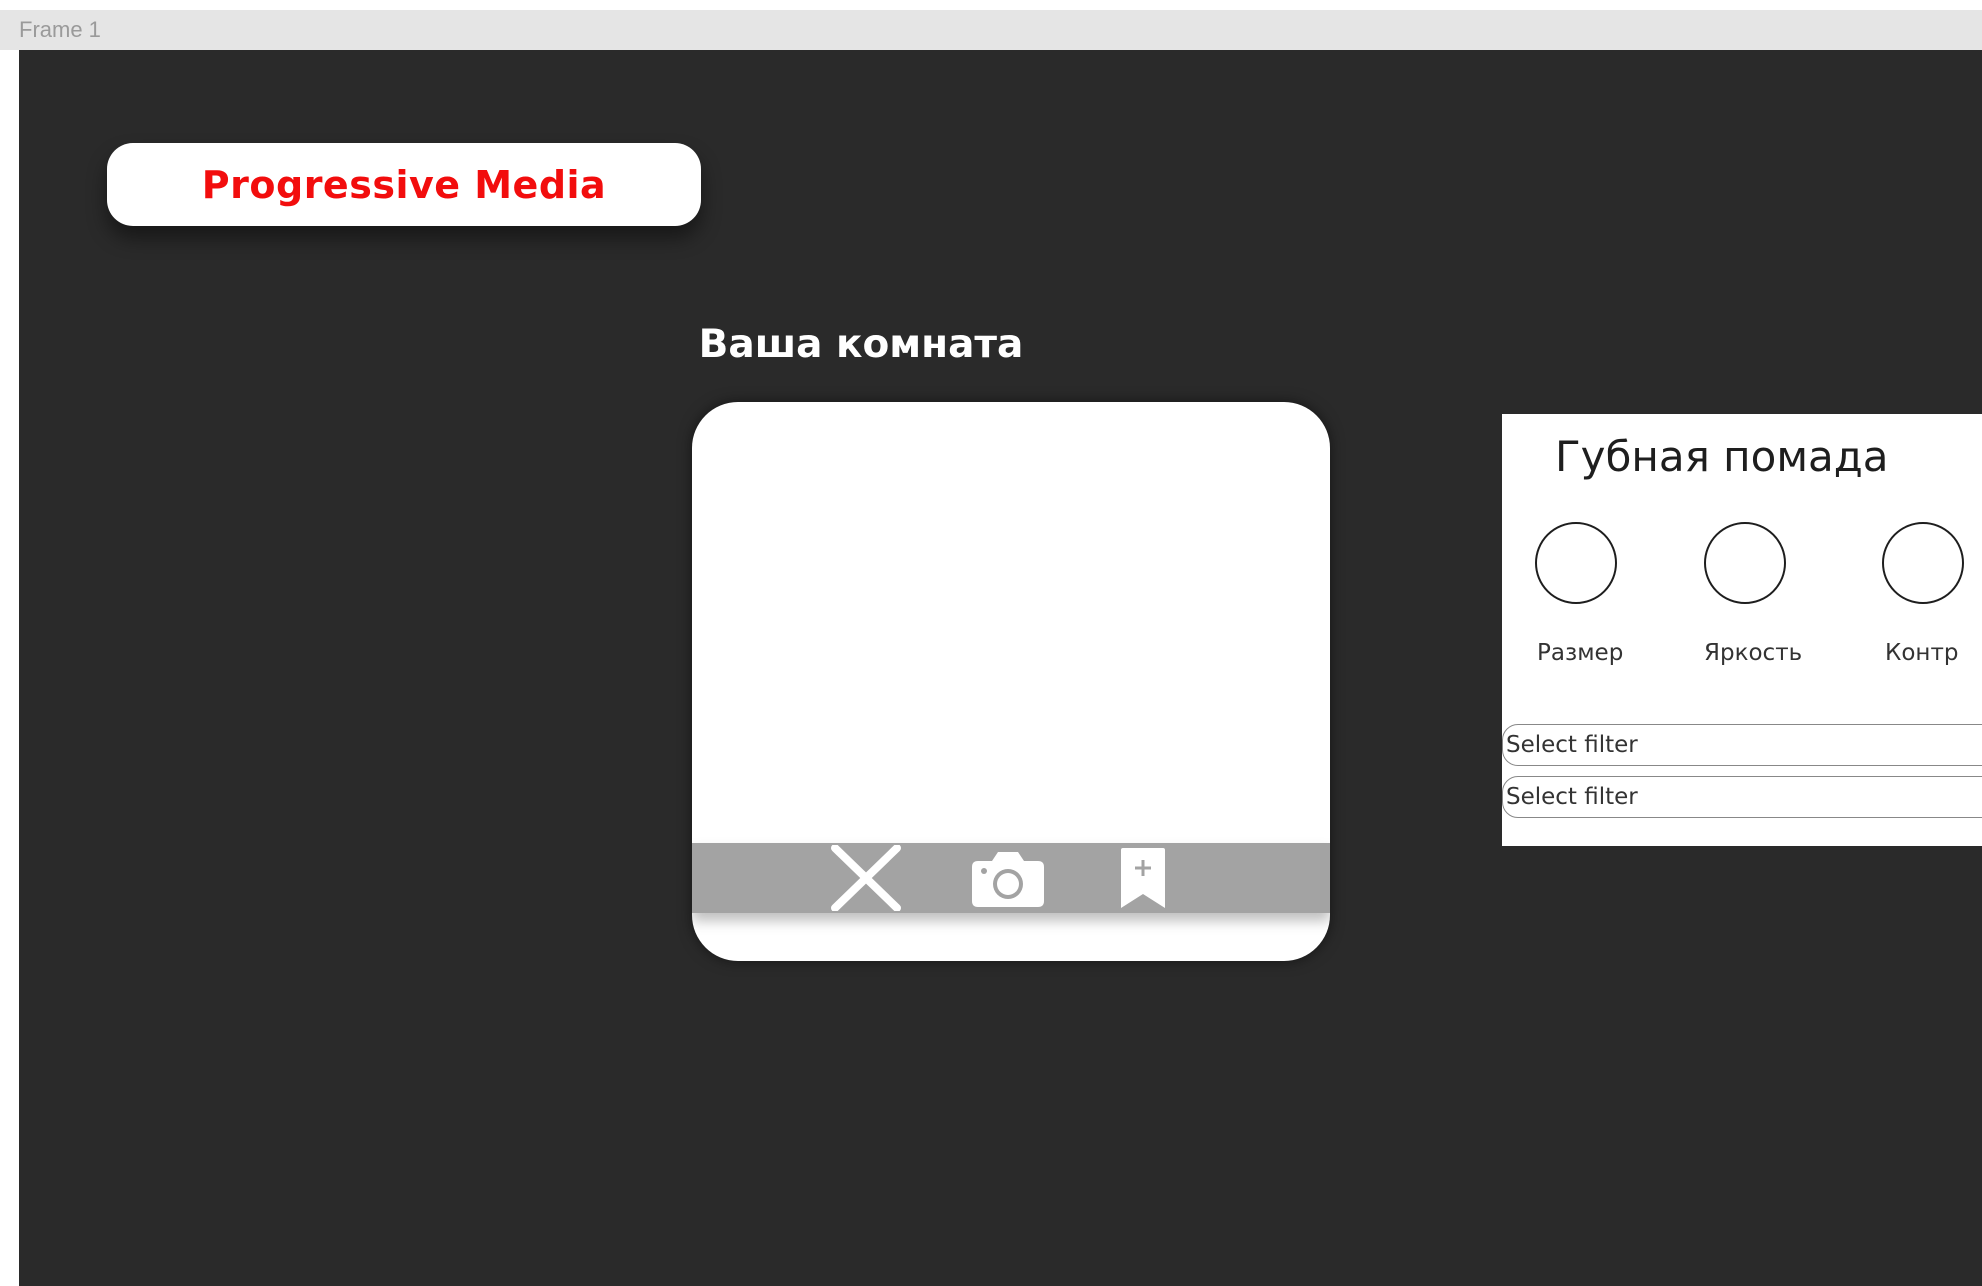 The width and height of the screenshot is (1982, 1286). Describe the element at coordinates (861, 344) in the screenshot. I see `room-title: Ваша комната` at that location.